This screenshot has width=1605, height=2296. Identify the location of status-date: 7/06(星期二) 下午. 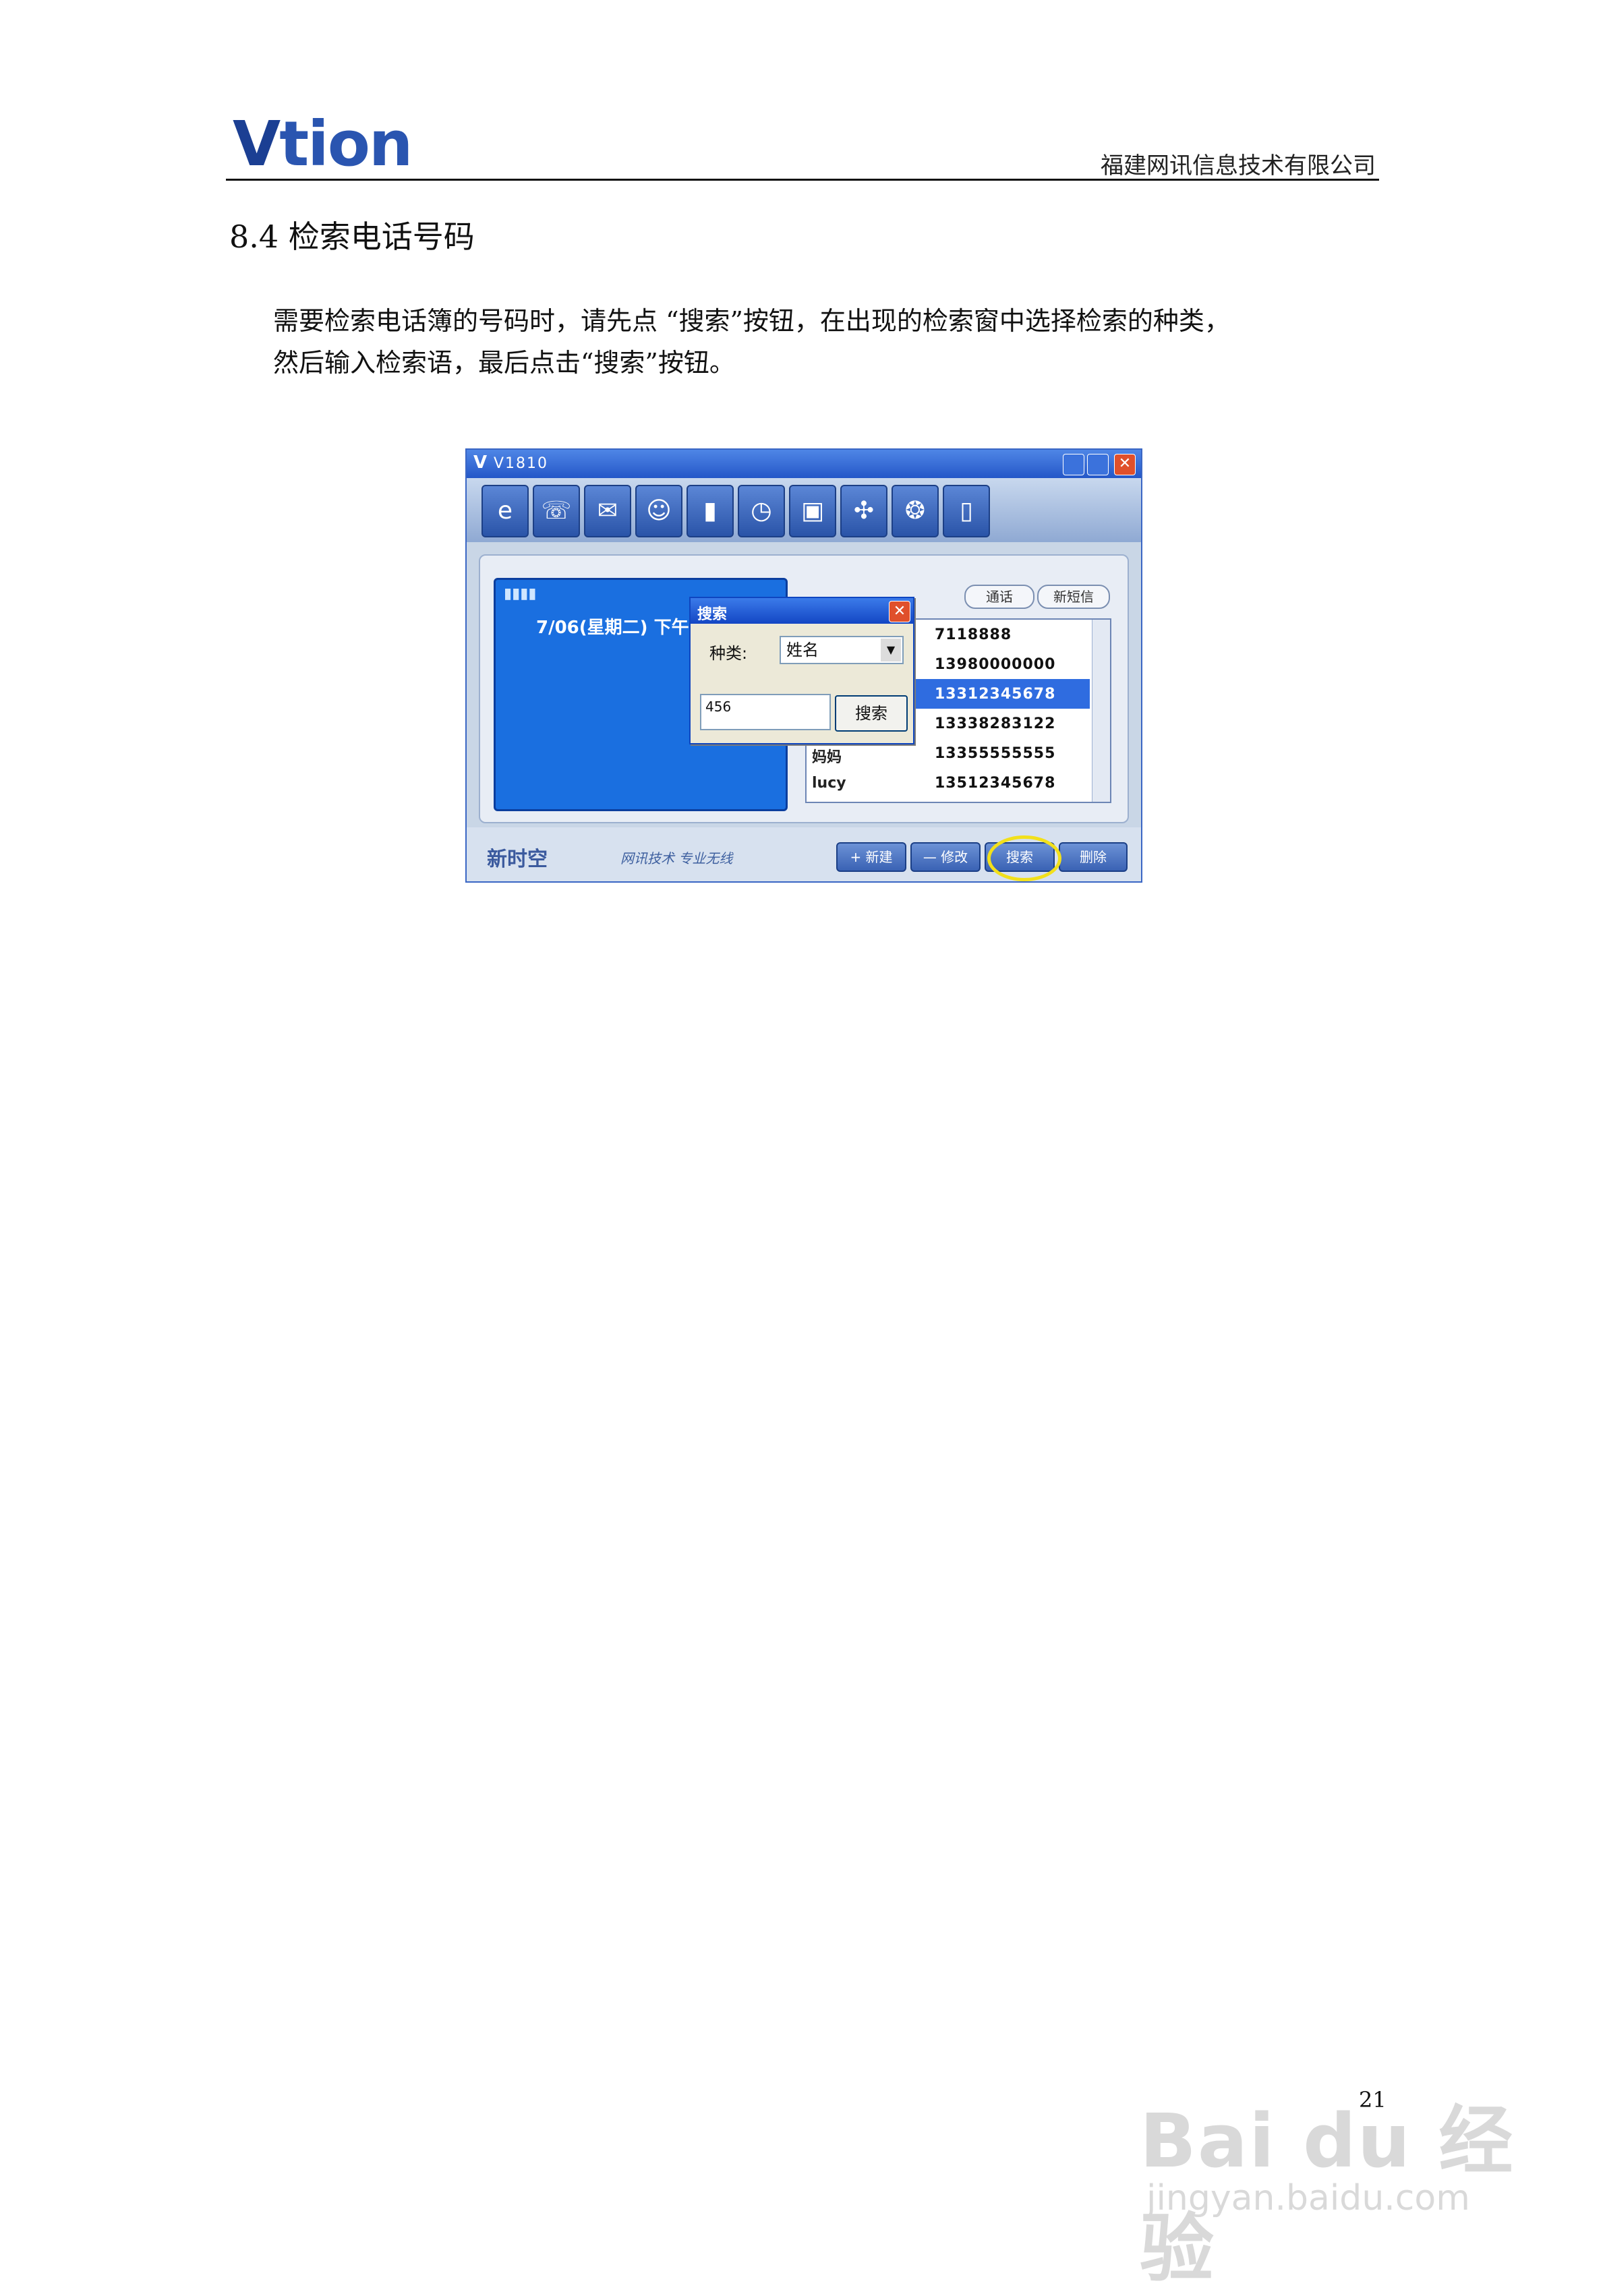
(612, 628).